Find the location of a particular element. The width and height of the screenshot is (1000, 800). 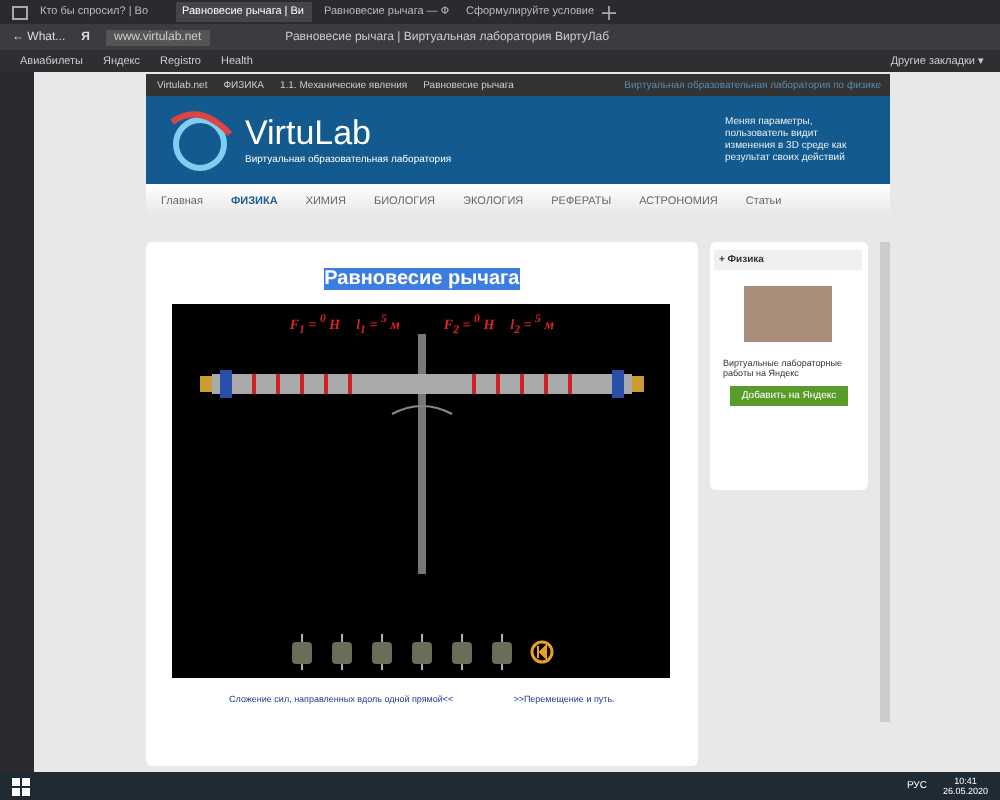

windows-icon is located at coordinates (21, 786).